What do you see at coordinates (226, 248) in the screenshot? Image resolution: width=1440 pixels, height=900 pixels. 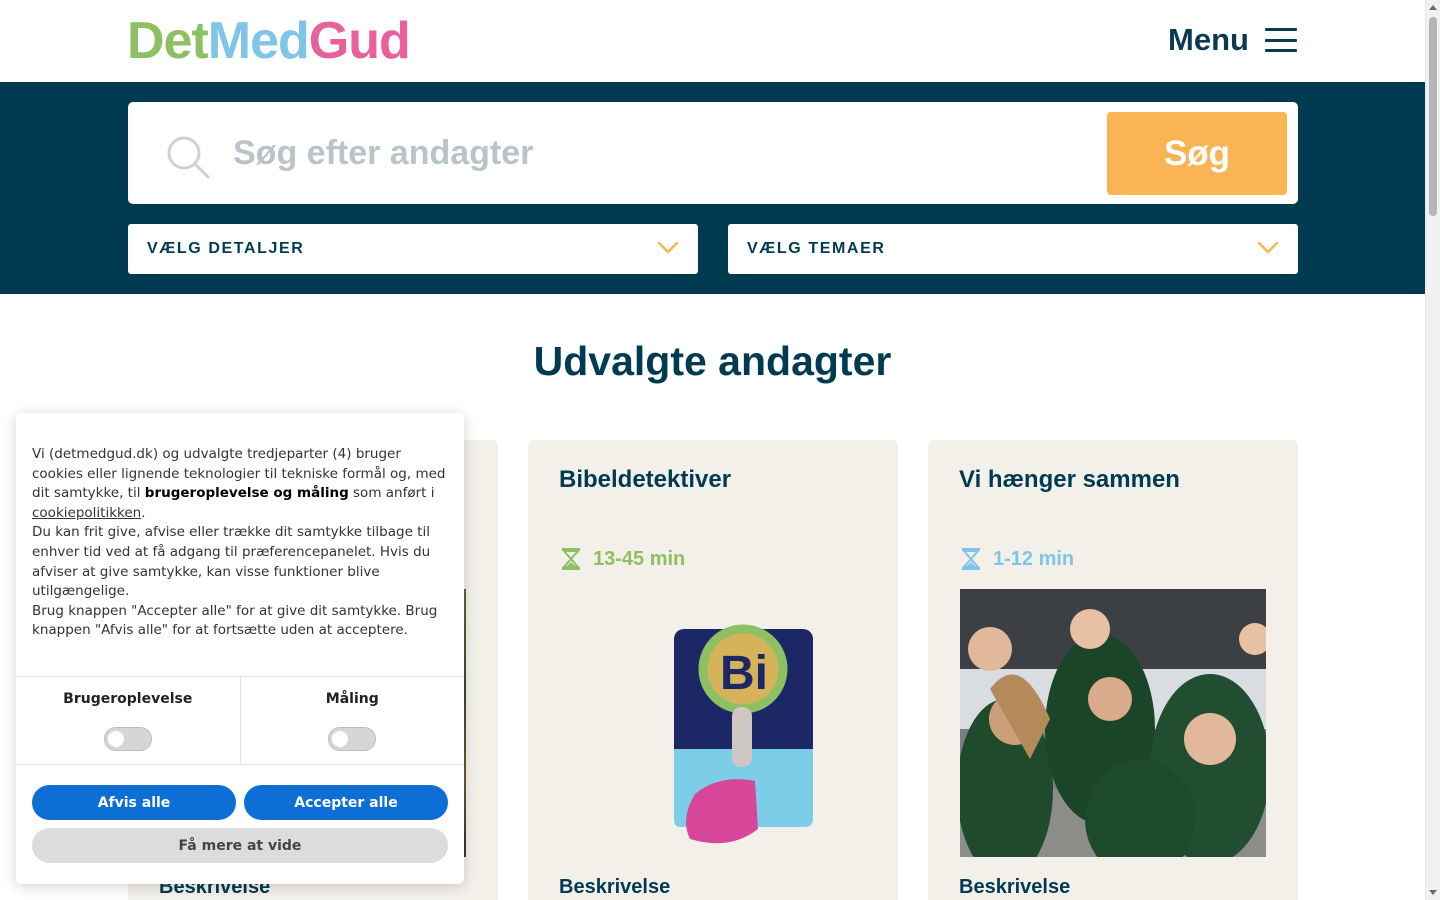 I see `select-details-label: VÆLG DETALJER` at bounding box center [226, 248].